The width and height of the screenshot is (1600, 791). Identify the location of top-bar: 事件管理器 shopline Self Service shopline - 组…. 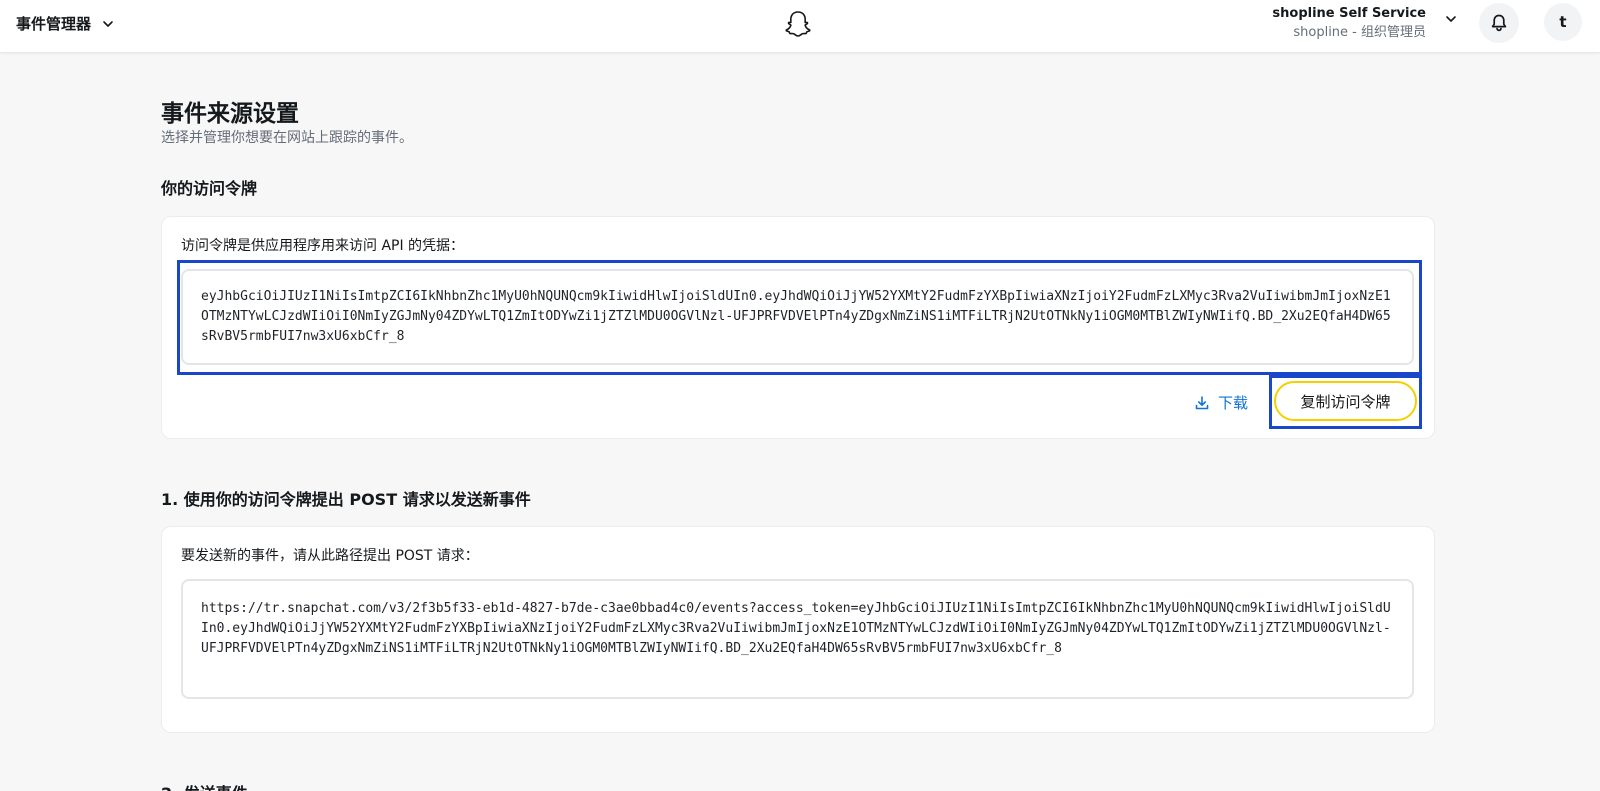
(800, 26).